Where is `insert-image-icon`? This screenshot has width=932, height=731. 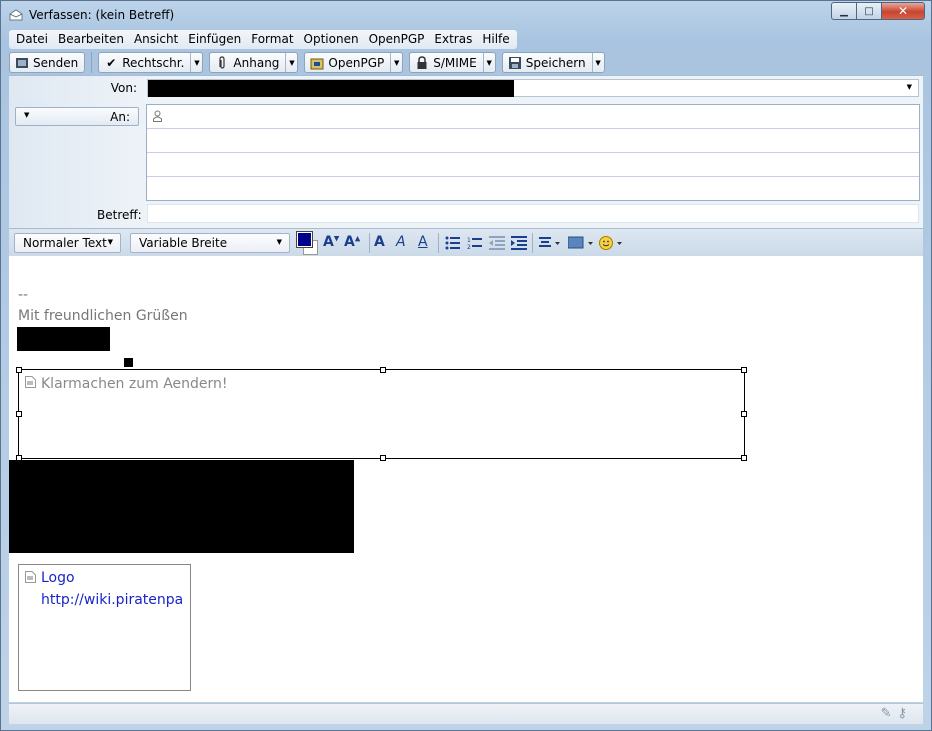 insert-image-icon is located at coordinates (581, 243).